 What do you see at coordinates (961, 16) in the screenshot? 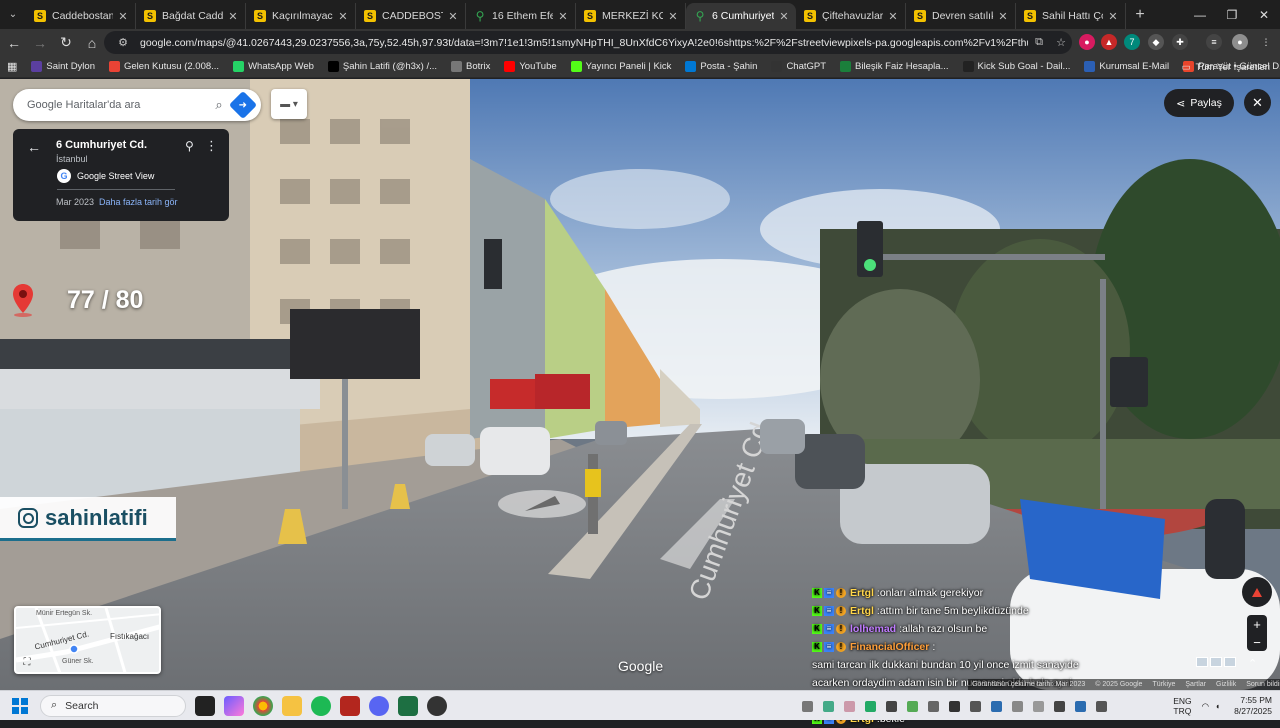
I see `browser-tab: S Devren satılık cafe ✕` at bounding box center [961, 16].